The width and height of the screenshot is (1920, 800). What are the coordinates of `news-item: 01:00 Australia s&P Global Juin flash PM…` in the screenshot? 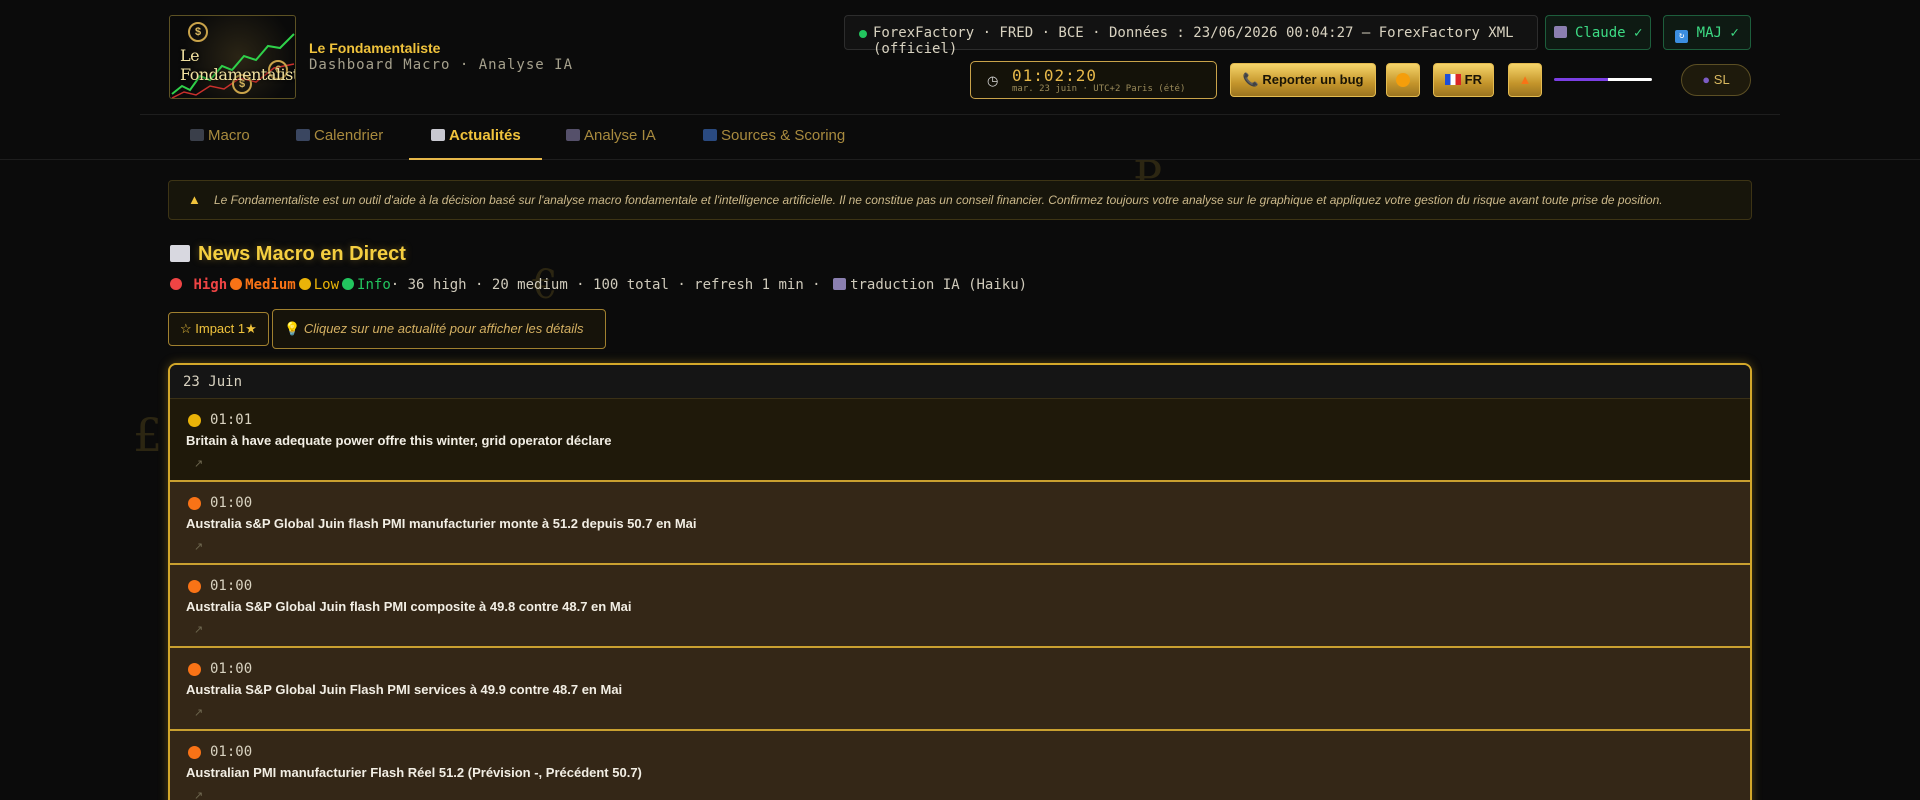 It's located at (960, 523).